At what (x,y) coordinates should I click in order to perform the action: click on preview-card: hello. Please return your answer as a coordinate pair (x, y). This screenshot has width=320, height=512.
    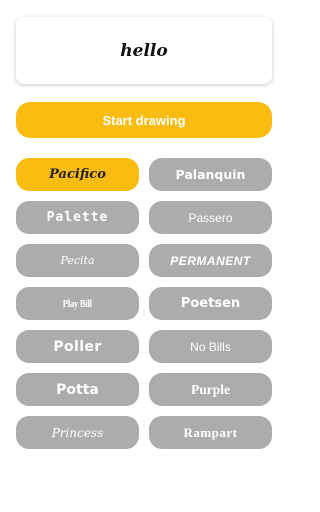
    Looking at the image, I should click on (144, 50).